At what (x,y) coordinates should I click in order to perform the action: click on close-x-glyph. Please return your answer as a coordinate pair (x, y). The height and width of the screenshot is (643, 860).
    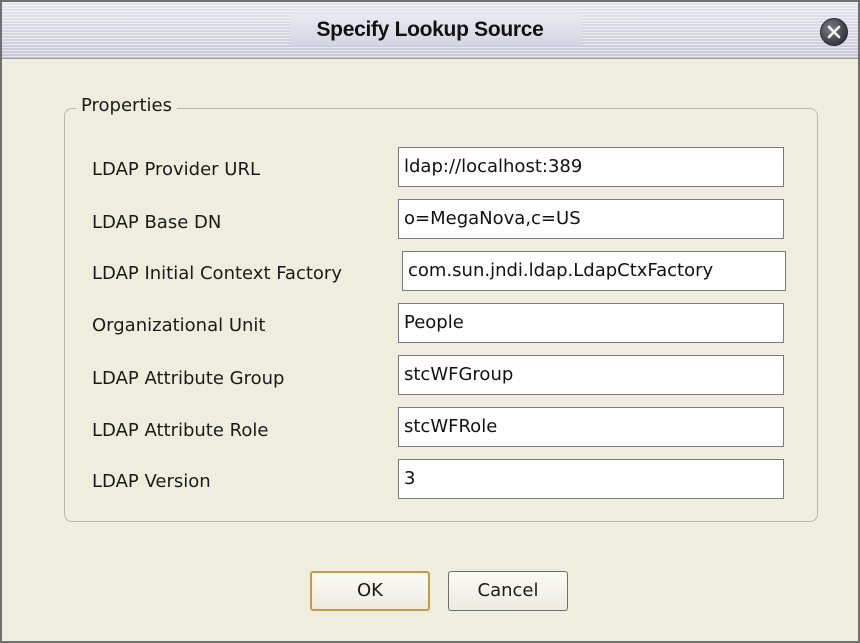
    Looking at the image, I should click on (834, 32).